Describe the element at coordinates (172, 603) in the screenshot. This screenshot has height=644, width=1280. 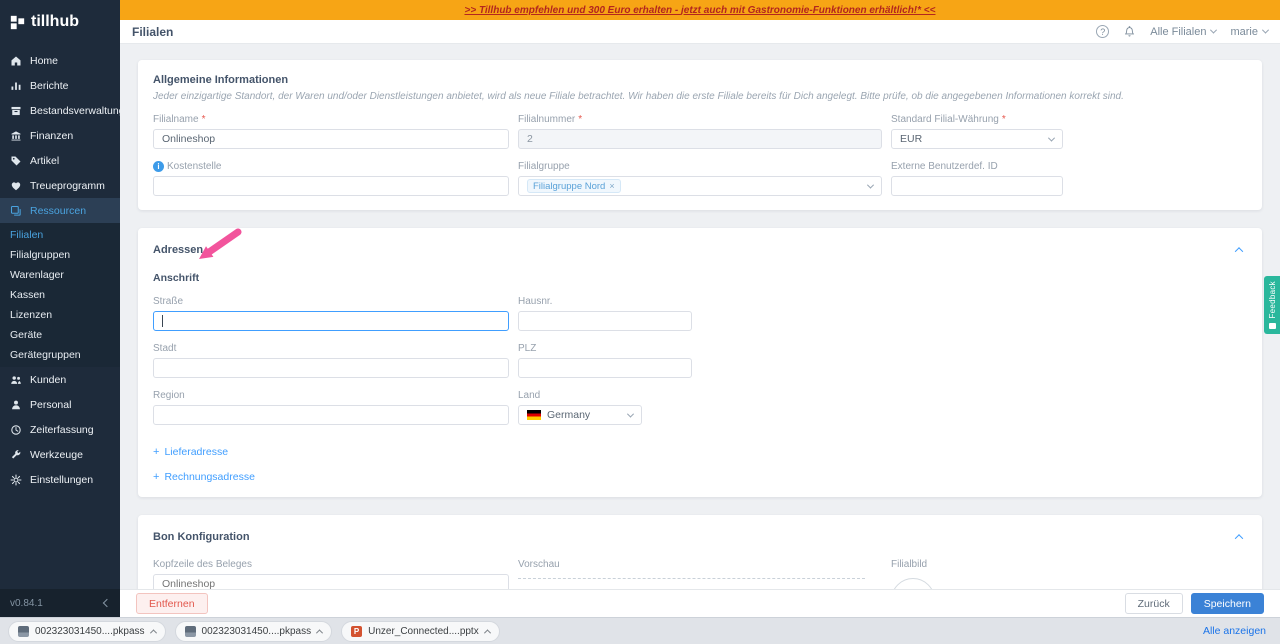
I see `remove-button: Entfernen` at that location.